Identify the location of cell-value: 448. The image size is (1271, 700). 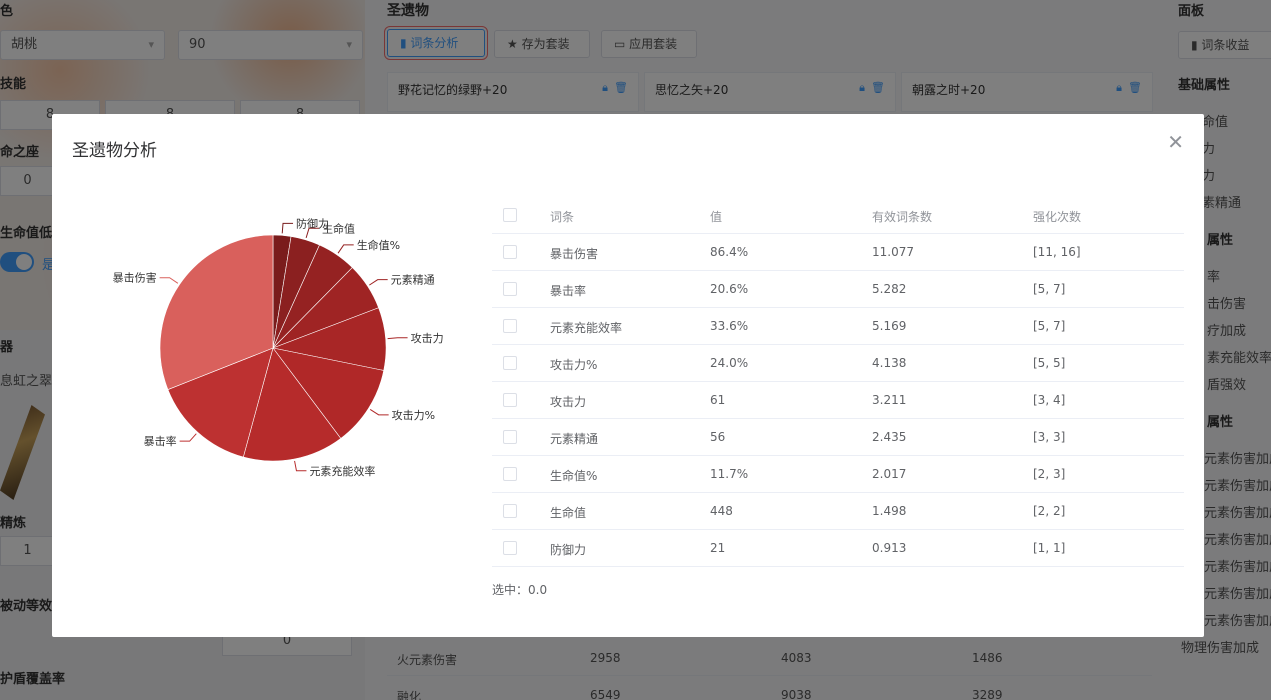
(721, 511).